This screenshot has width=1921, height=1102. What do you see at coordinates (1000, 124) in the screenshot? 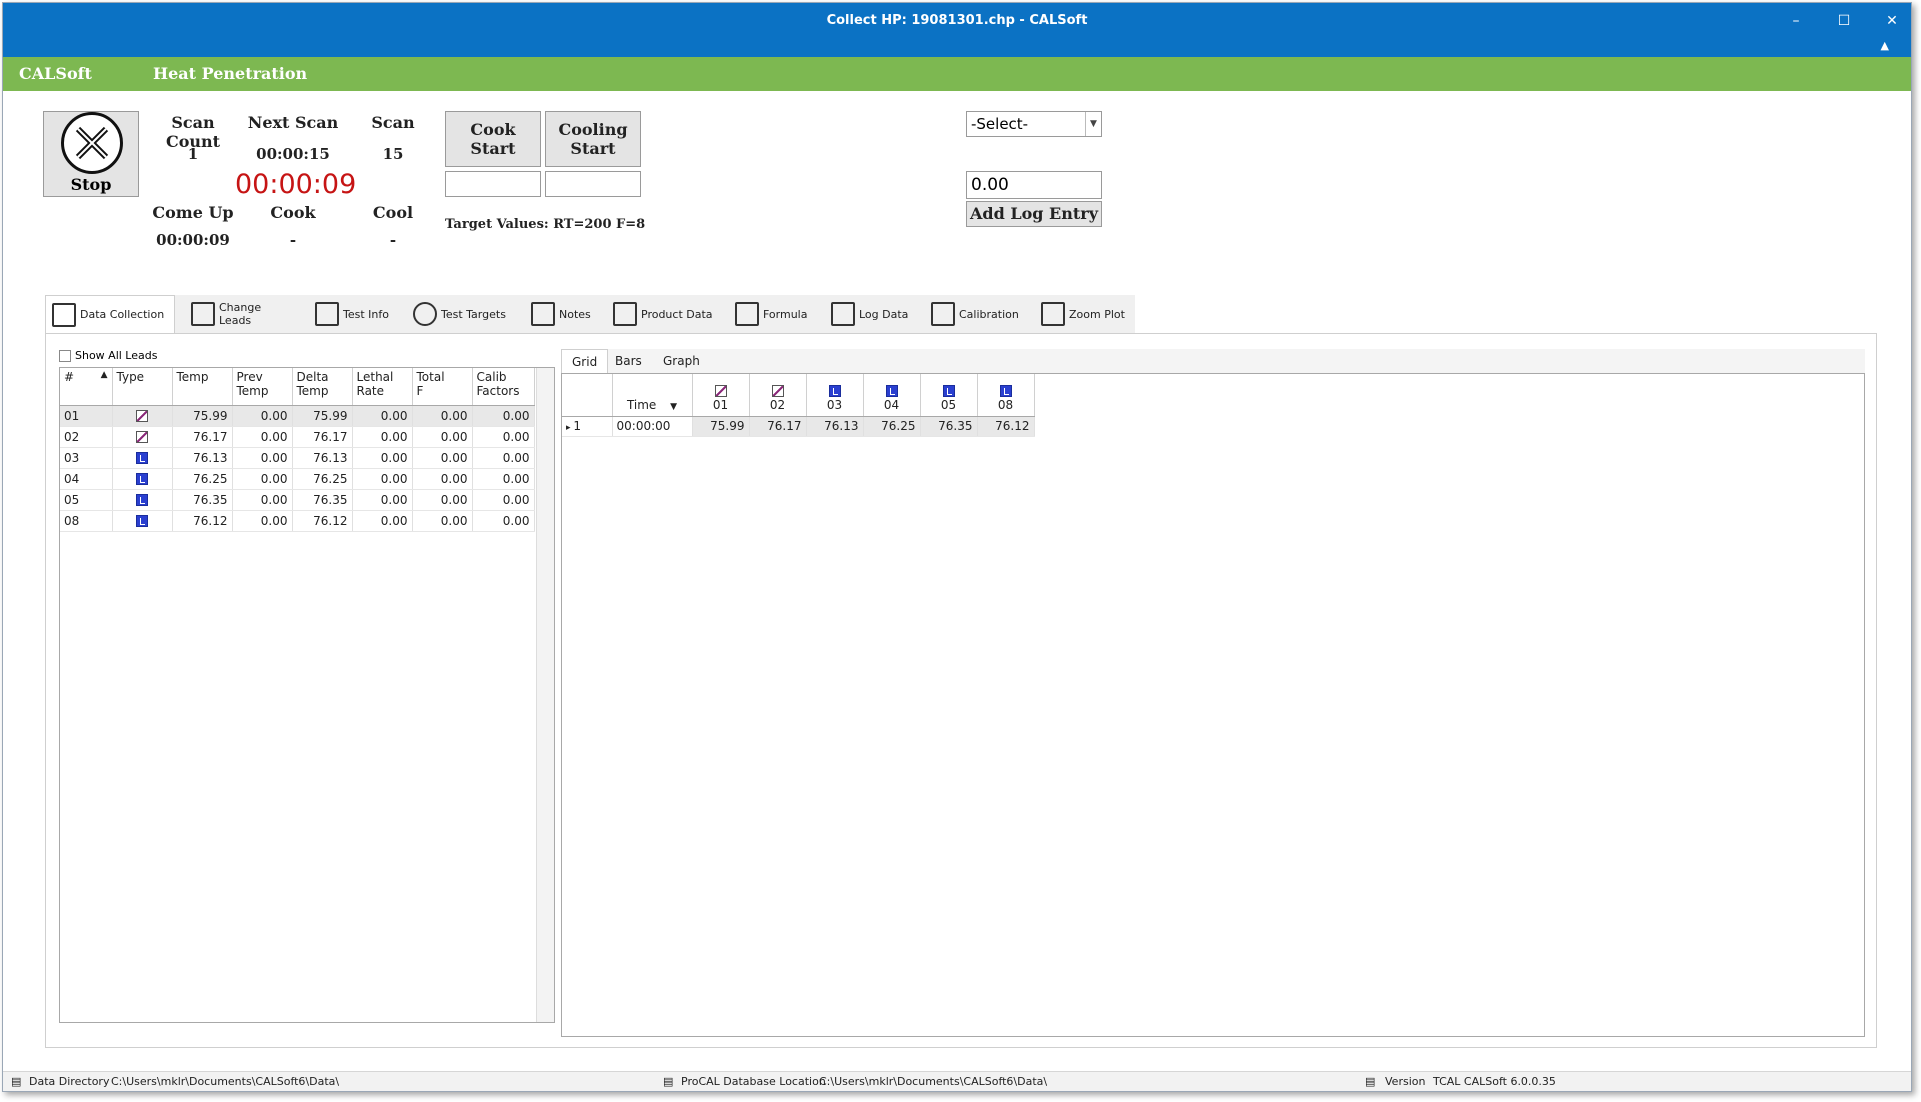
I see `select-value: -Select-` at bounding box center [1000, 124].